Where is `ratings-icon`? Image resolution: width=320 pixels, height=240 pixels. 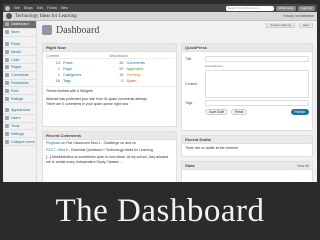
ratings-icon is located at coordinates (7, 98).